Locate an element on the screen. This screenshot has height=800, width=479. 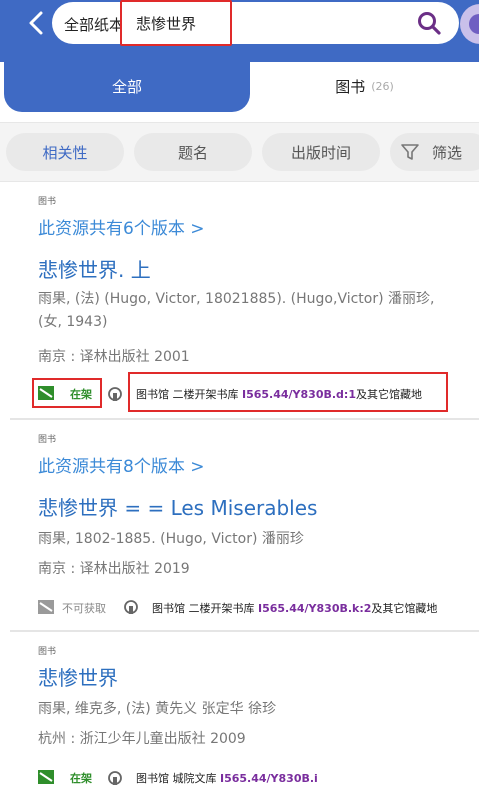
sort-relevance-button: 相关性 is located at coordinates (65, 152).